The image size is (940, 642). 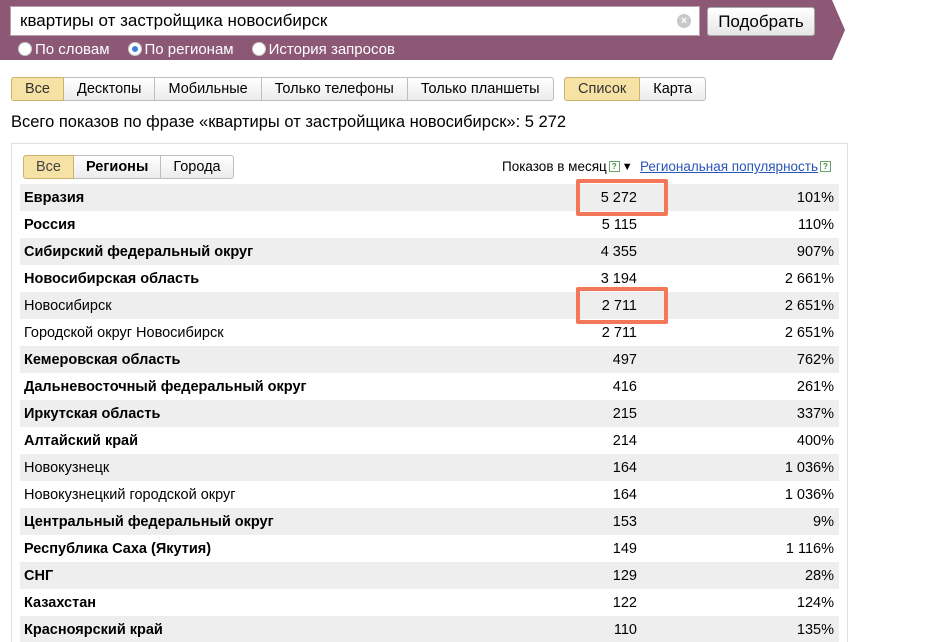 What do you see at coordinates (624, 413) in the screenshot?
I see `monthly-shows: 215` at bounding box center [624, 413].